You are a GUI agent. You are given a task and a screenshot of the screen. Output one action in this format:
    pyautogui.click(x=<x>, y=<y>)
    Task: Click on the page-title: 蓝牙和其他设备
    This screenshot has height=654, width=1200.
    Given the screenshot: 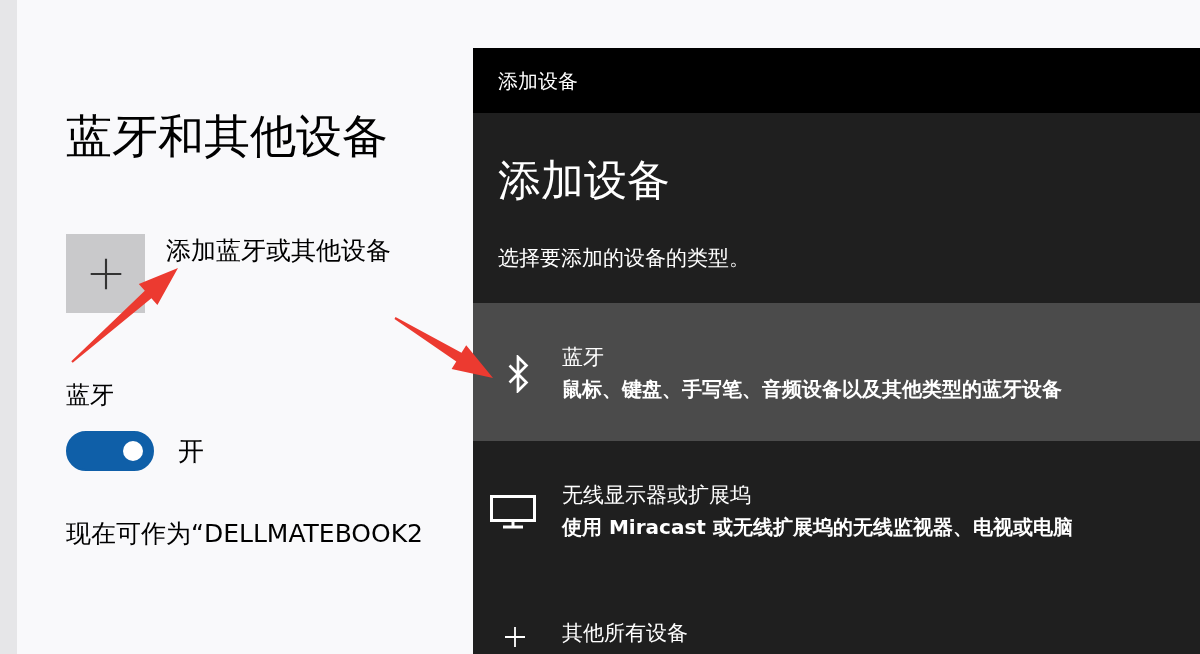 What is the action you would take?
    pyautogui.click(x=227, y=136)
    